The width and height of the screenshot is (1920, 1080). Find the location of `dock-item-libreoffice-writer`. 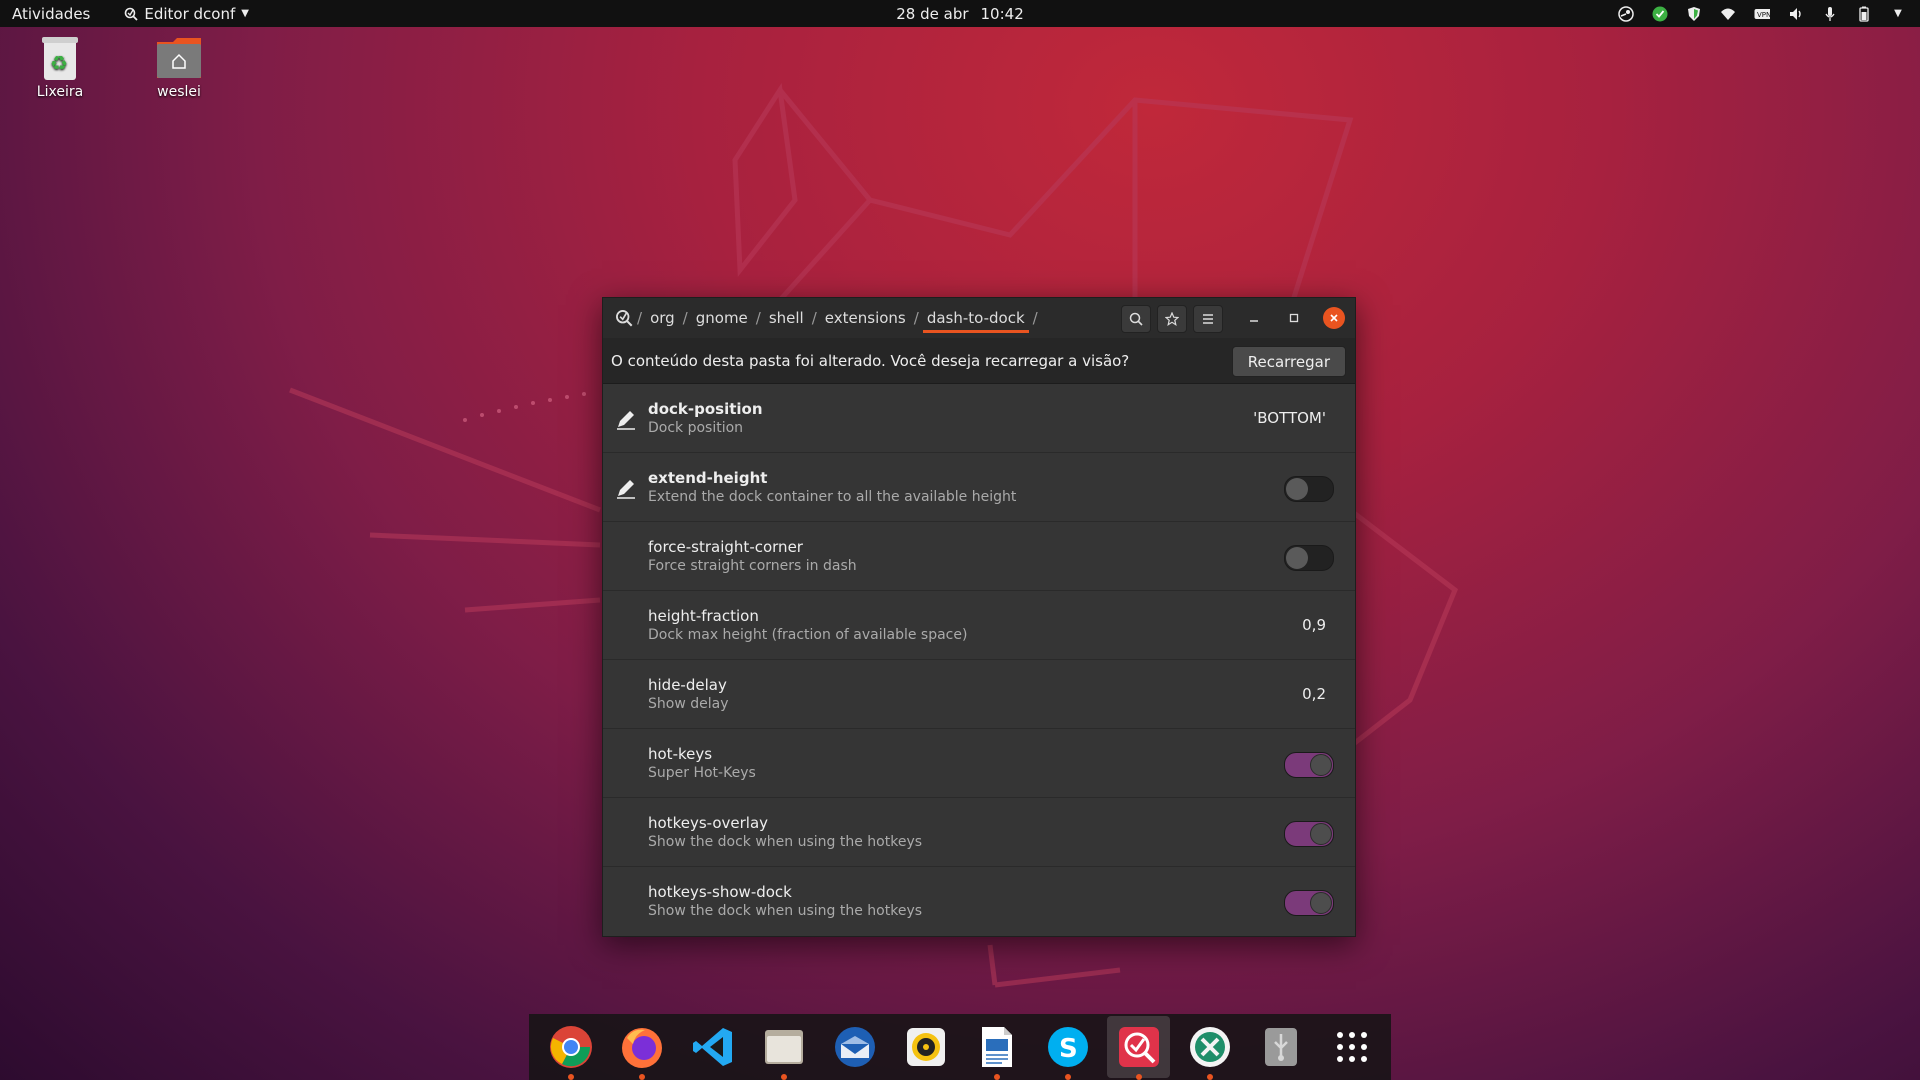

dock-item-libreoffice-writer is located at coordinates (996, 1048).